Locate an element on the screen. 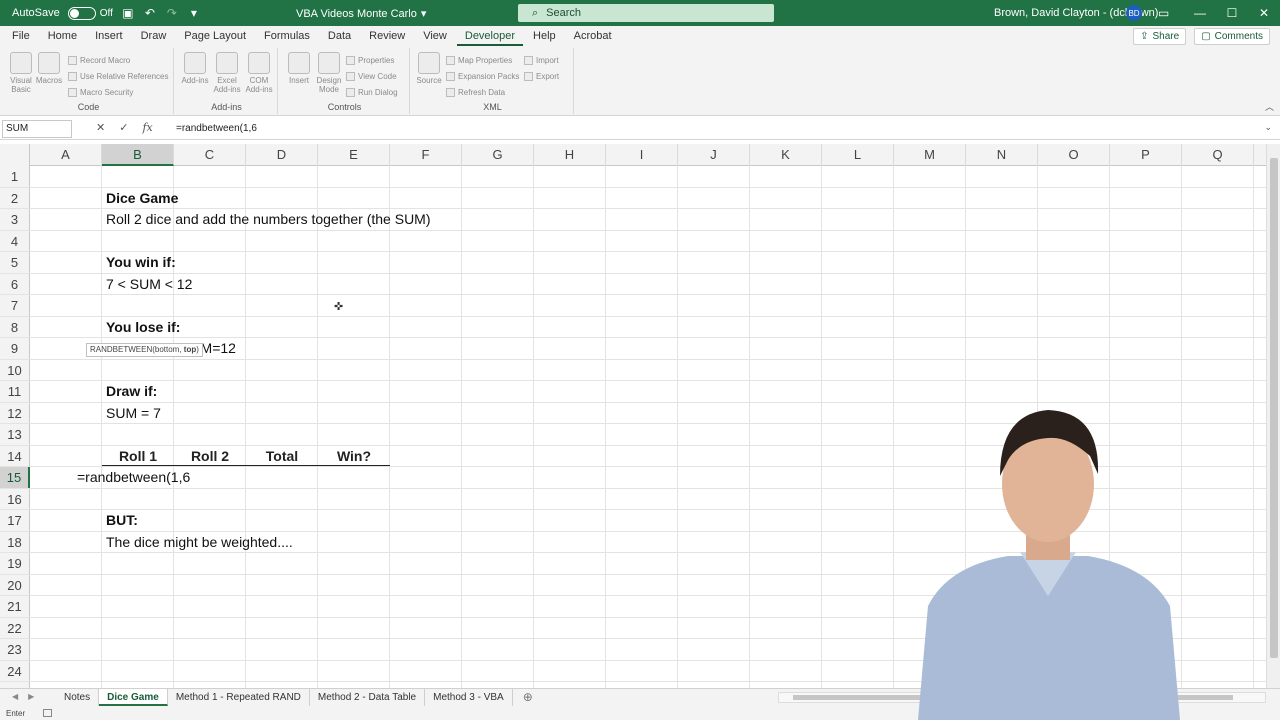 The height and width of the screenshot is (720, 1280). view-code-button: View Code is located at coordinates (371, 76).